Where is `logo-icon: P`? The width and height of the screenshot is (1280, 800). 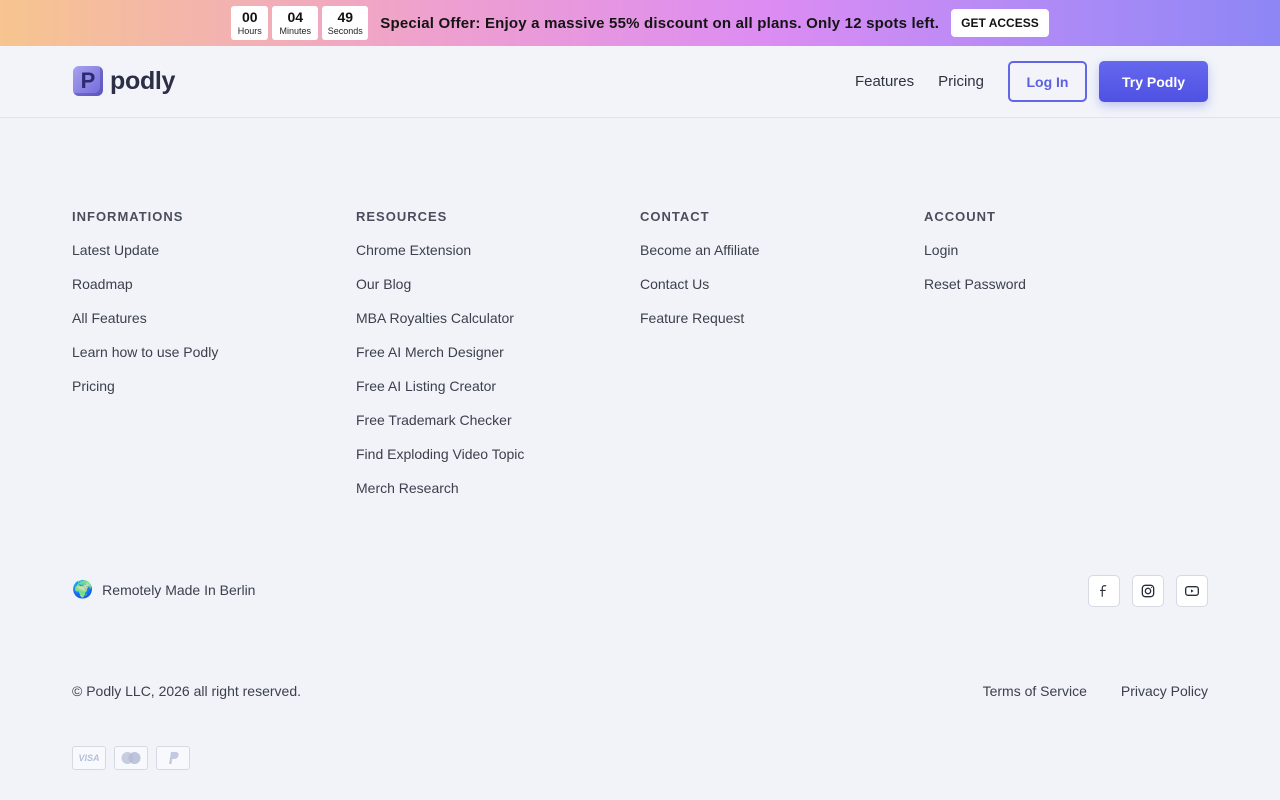 logo-icon: P is located at coordinates (88, 81).